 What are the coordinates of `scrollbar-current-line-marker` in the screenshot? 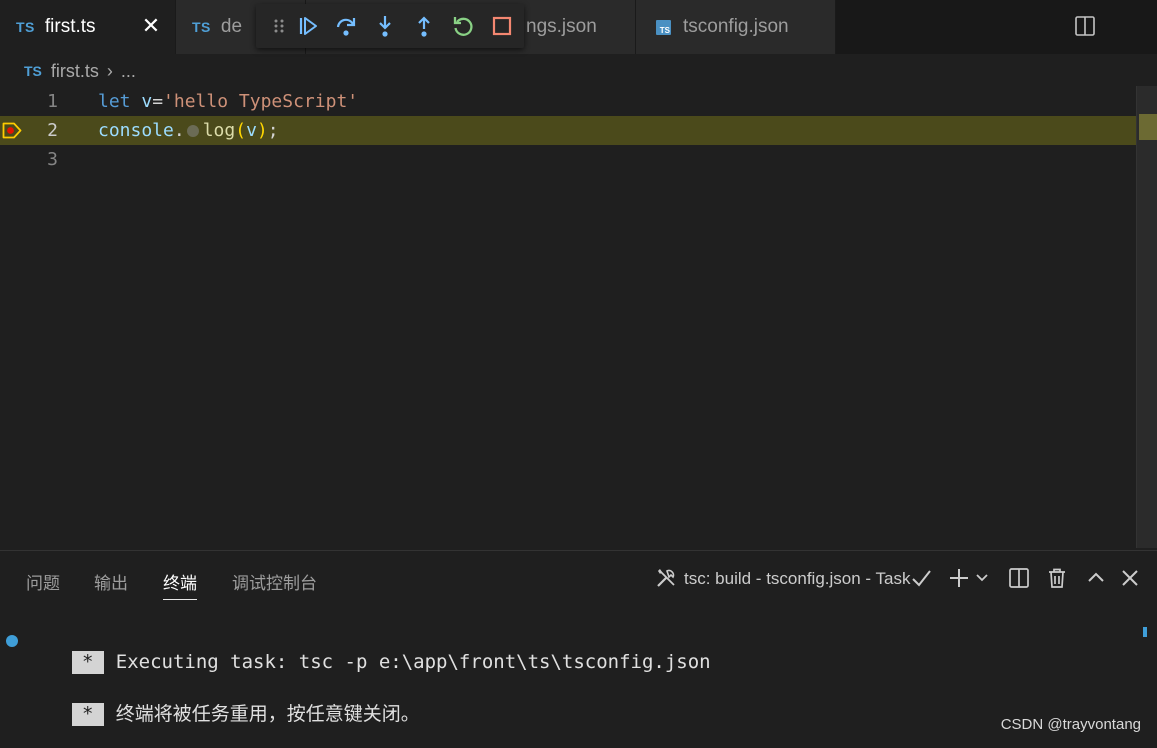 It's located at (1148, 127).